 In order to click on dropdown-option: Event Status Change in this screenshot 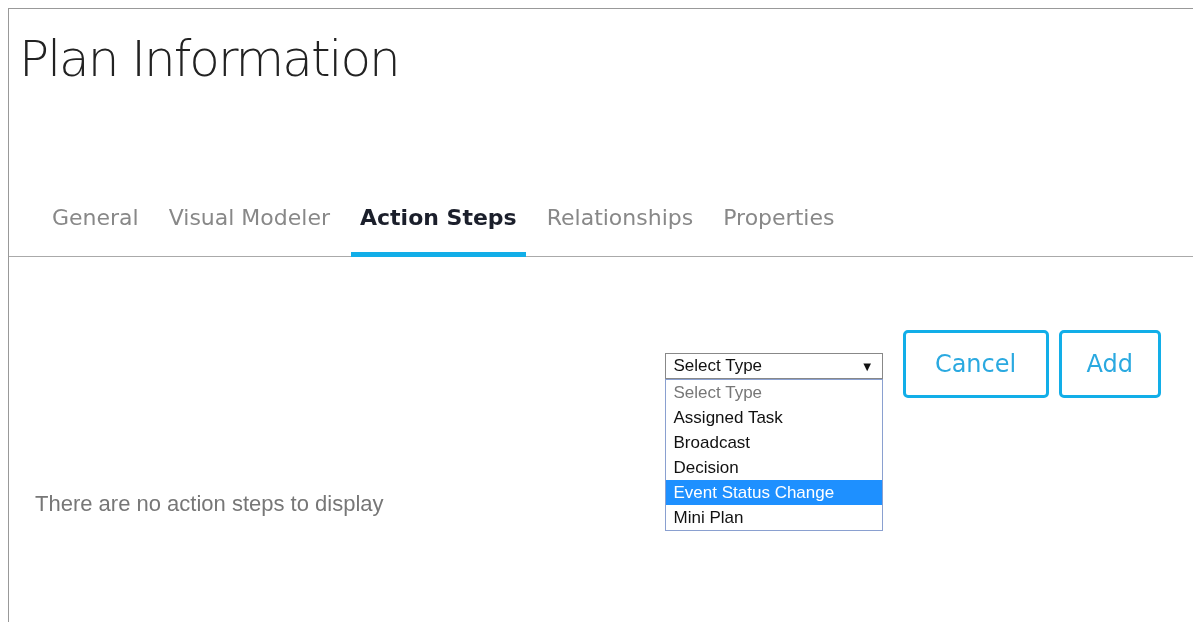, I will do `click(773, 492)`.